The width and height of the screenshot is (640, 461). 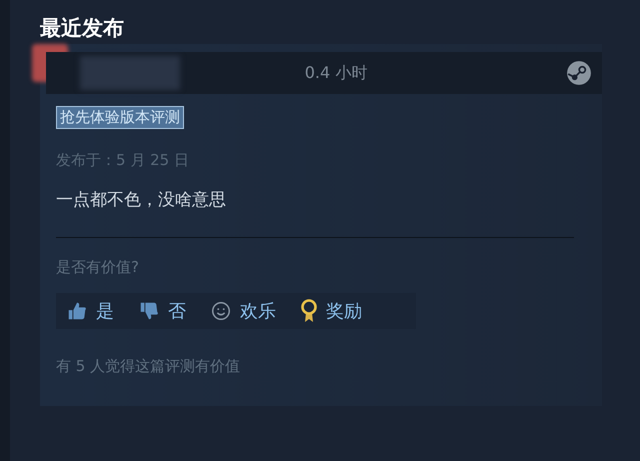 What do you see at coordinates (149, 311) in the screenshot?
I see `thumbs-down-icon` at bounding box center [149, 311].